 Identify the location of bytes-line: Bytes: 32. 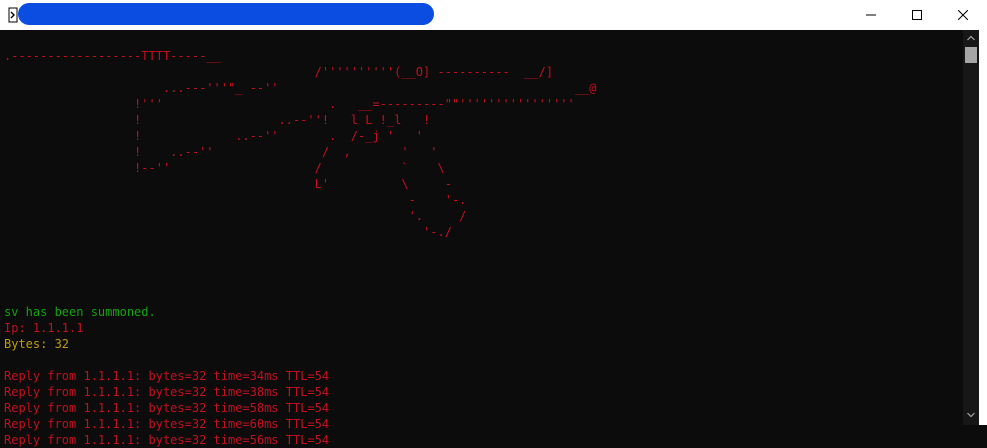
(37, 344).